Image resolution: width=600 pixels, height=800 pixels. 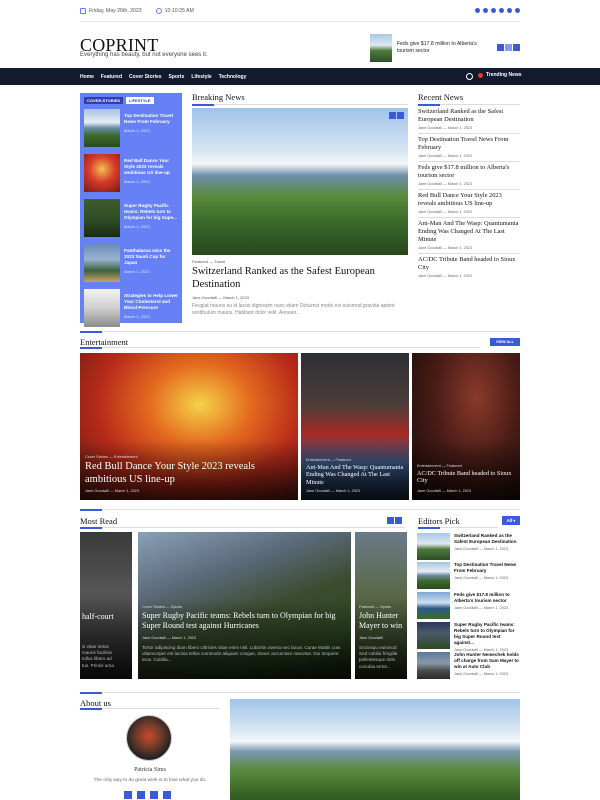 What do you see at coordinates (469, 76) in the screenshot?
I see `search-icon` at bounding box center [469, 76].